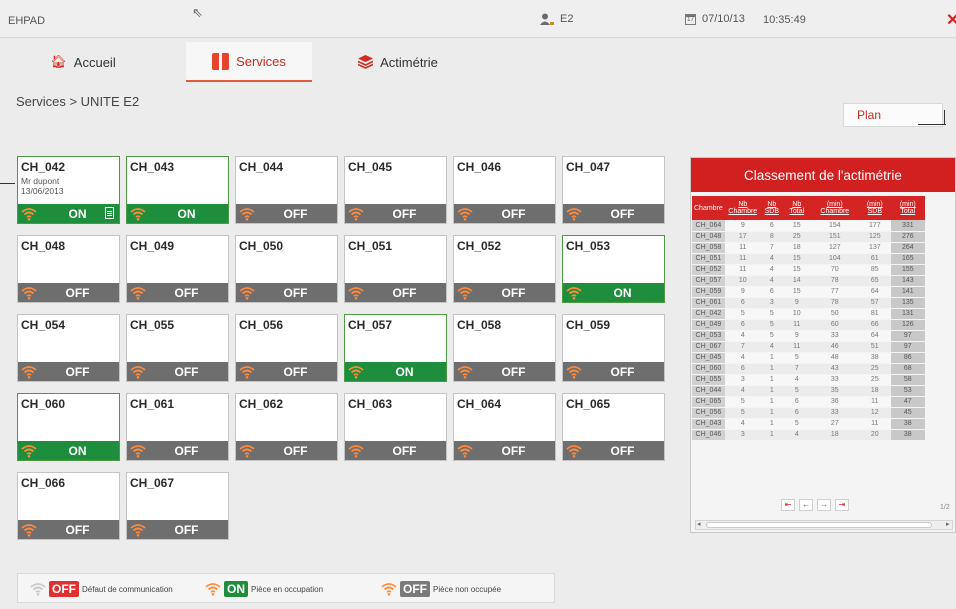  I want to click on column-header: Nb SDB, so click(771, 208).